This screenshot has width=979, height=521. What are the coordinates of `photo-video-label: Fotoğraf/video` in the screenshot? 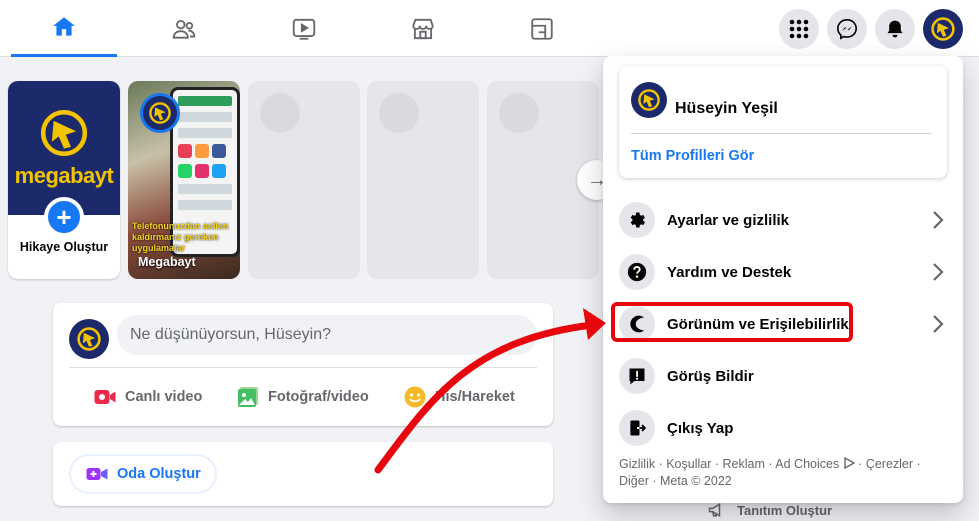 It's located at (318, 397).